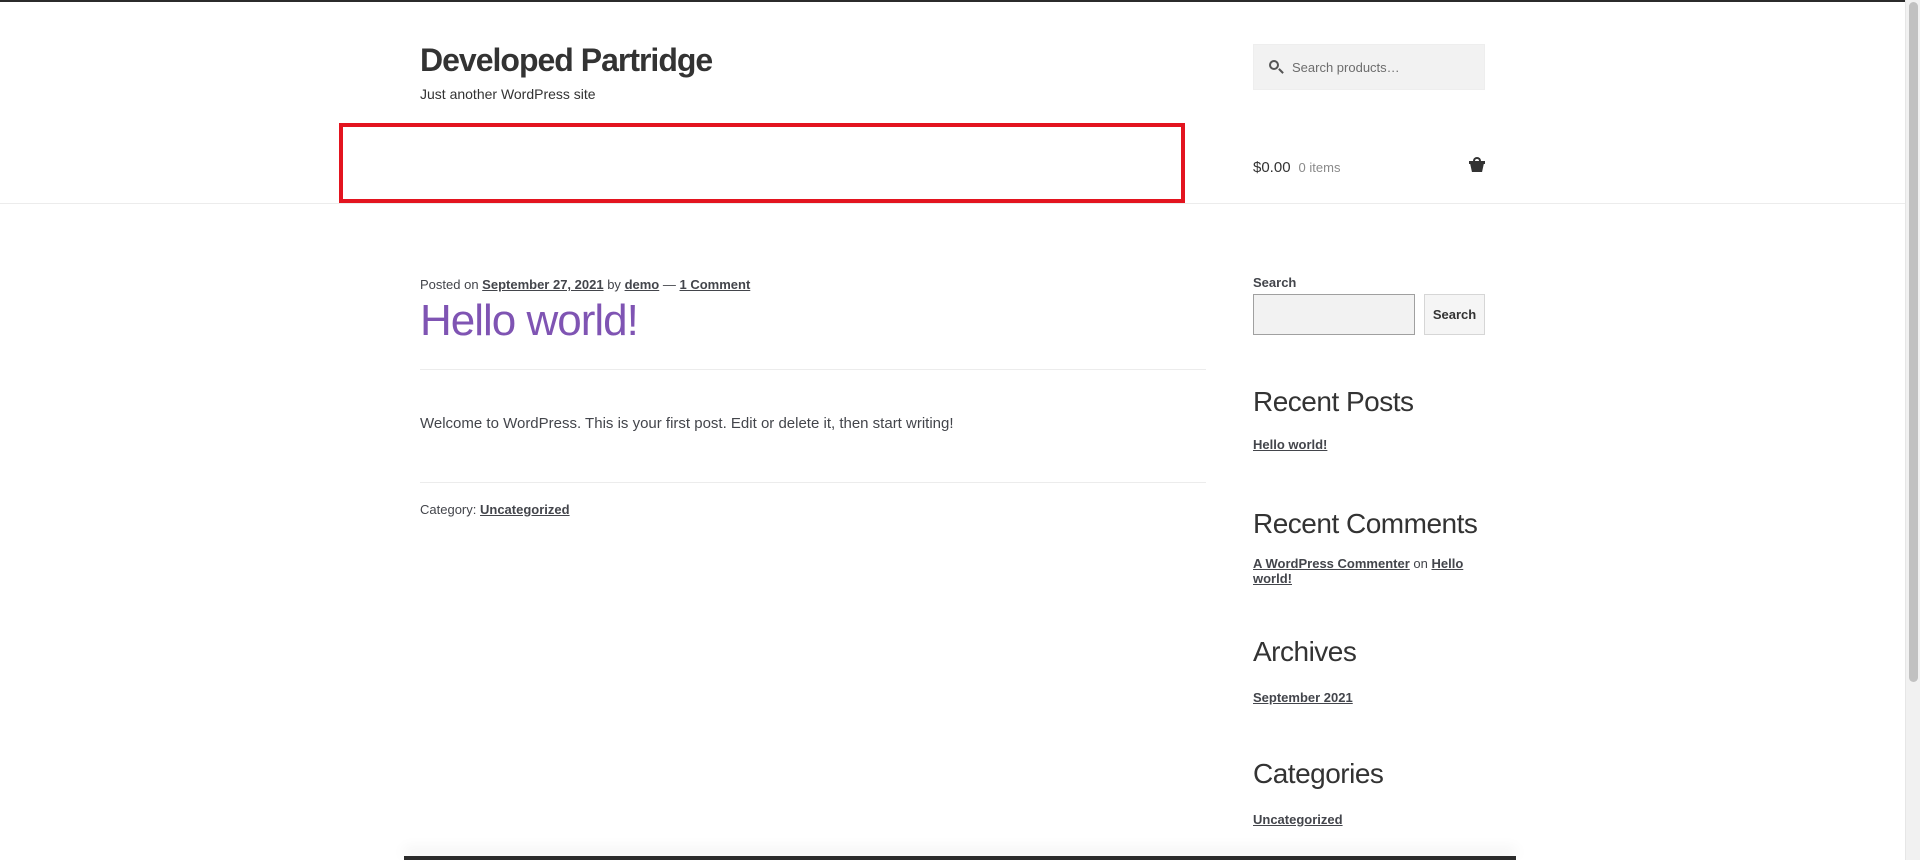 The width and height of the screenshot is (1920, 860). Describe the element at coordinates (542, 284) in the screenshot. I see `post-date-link: September 27, 2021` at that location.